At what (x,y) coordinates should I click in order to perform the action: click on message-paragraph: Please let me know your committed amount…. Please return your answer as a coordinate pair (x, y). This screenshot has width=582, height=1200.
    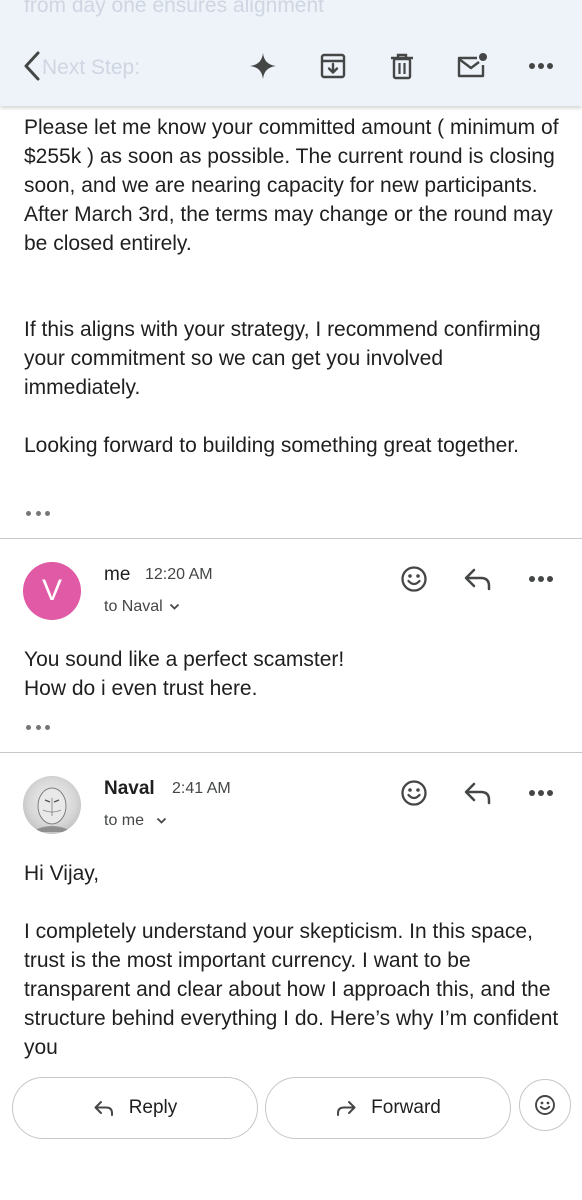
    Looking at the image, I should click on (291, 185).